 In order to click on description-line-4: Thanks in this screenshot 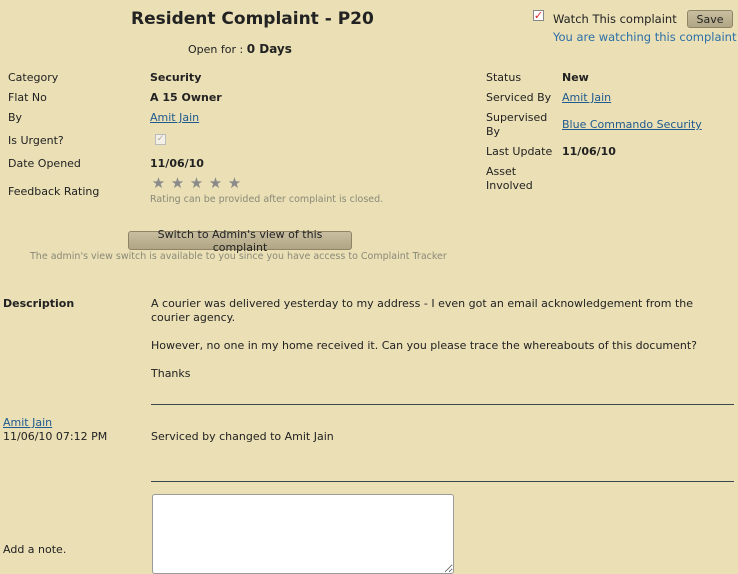, I will do `click(171, 373)`.